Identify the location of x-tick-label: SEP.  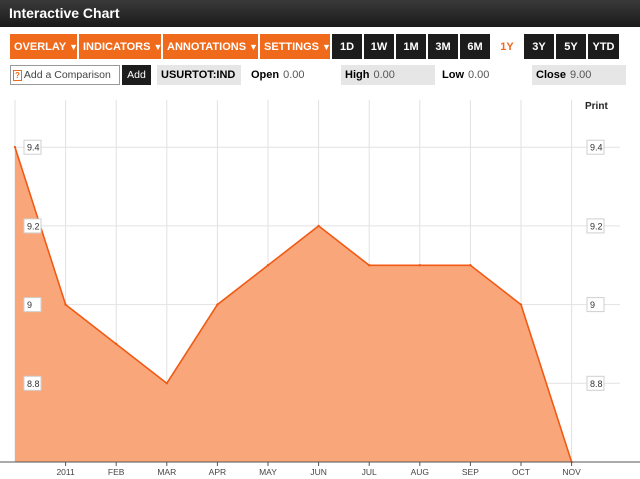
(470, 472).